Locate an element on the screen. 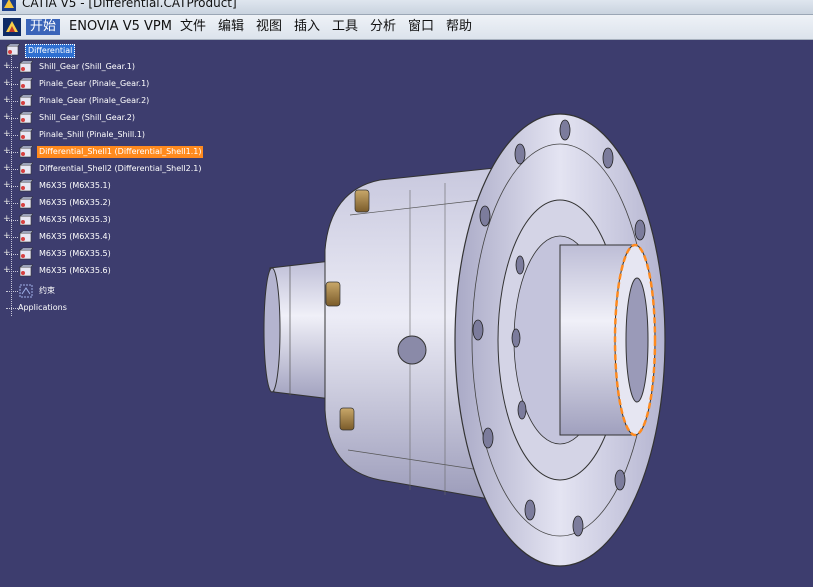 Image resolution: width=813 pixels, height=587 pixels. constraints-icon is located at coordinates (26, 291).